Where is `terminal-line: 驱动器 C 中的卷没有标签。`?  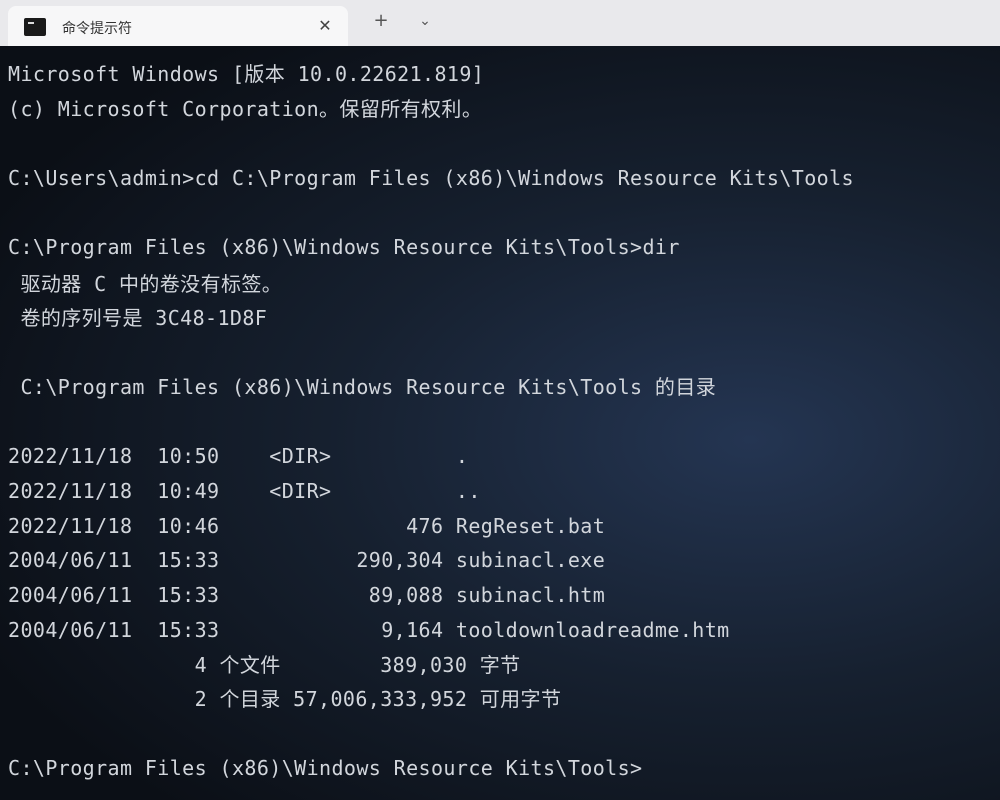 terminal-line: 驱动器 C 中的卷没有标签。 is located at coordinates (145, 284).